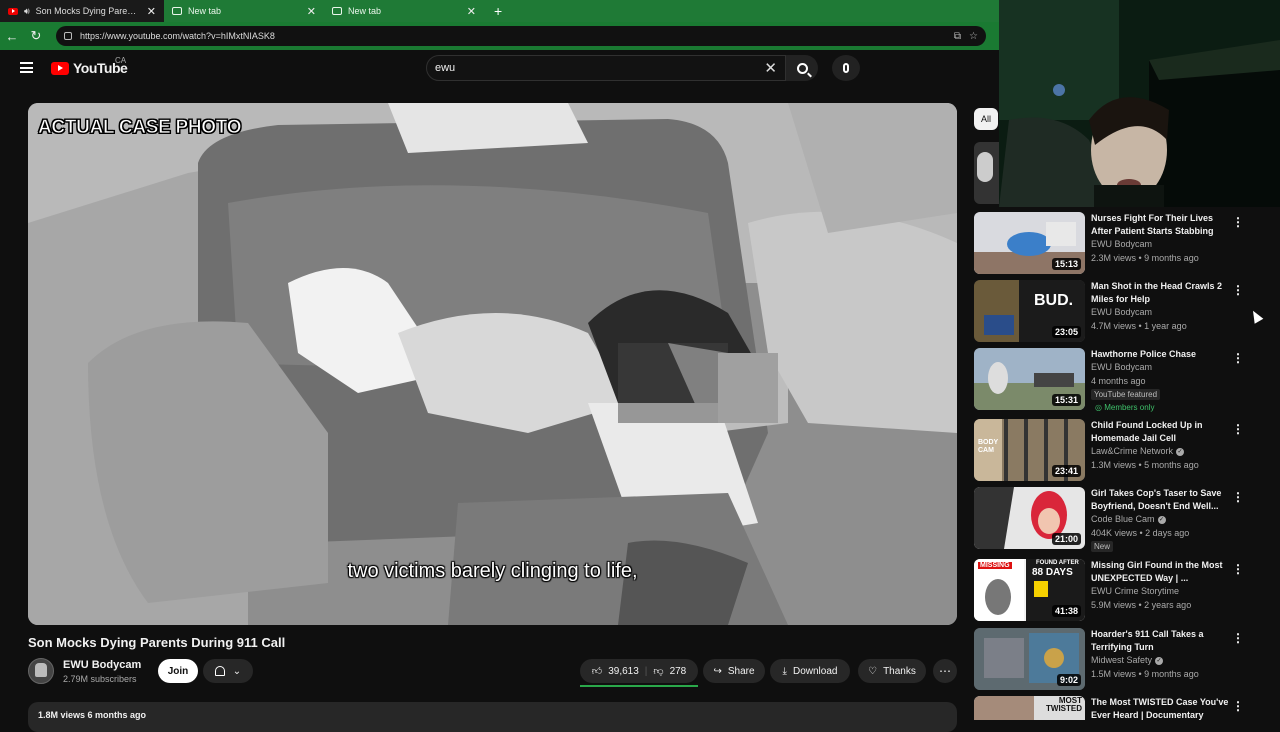  Describe the element at coordinates (1054, 300) in the screenshot. I see `thumbnail-text: BUD.` at that location.